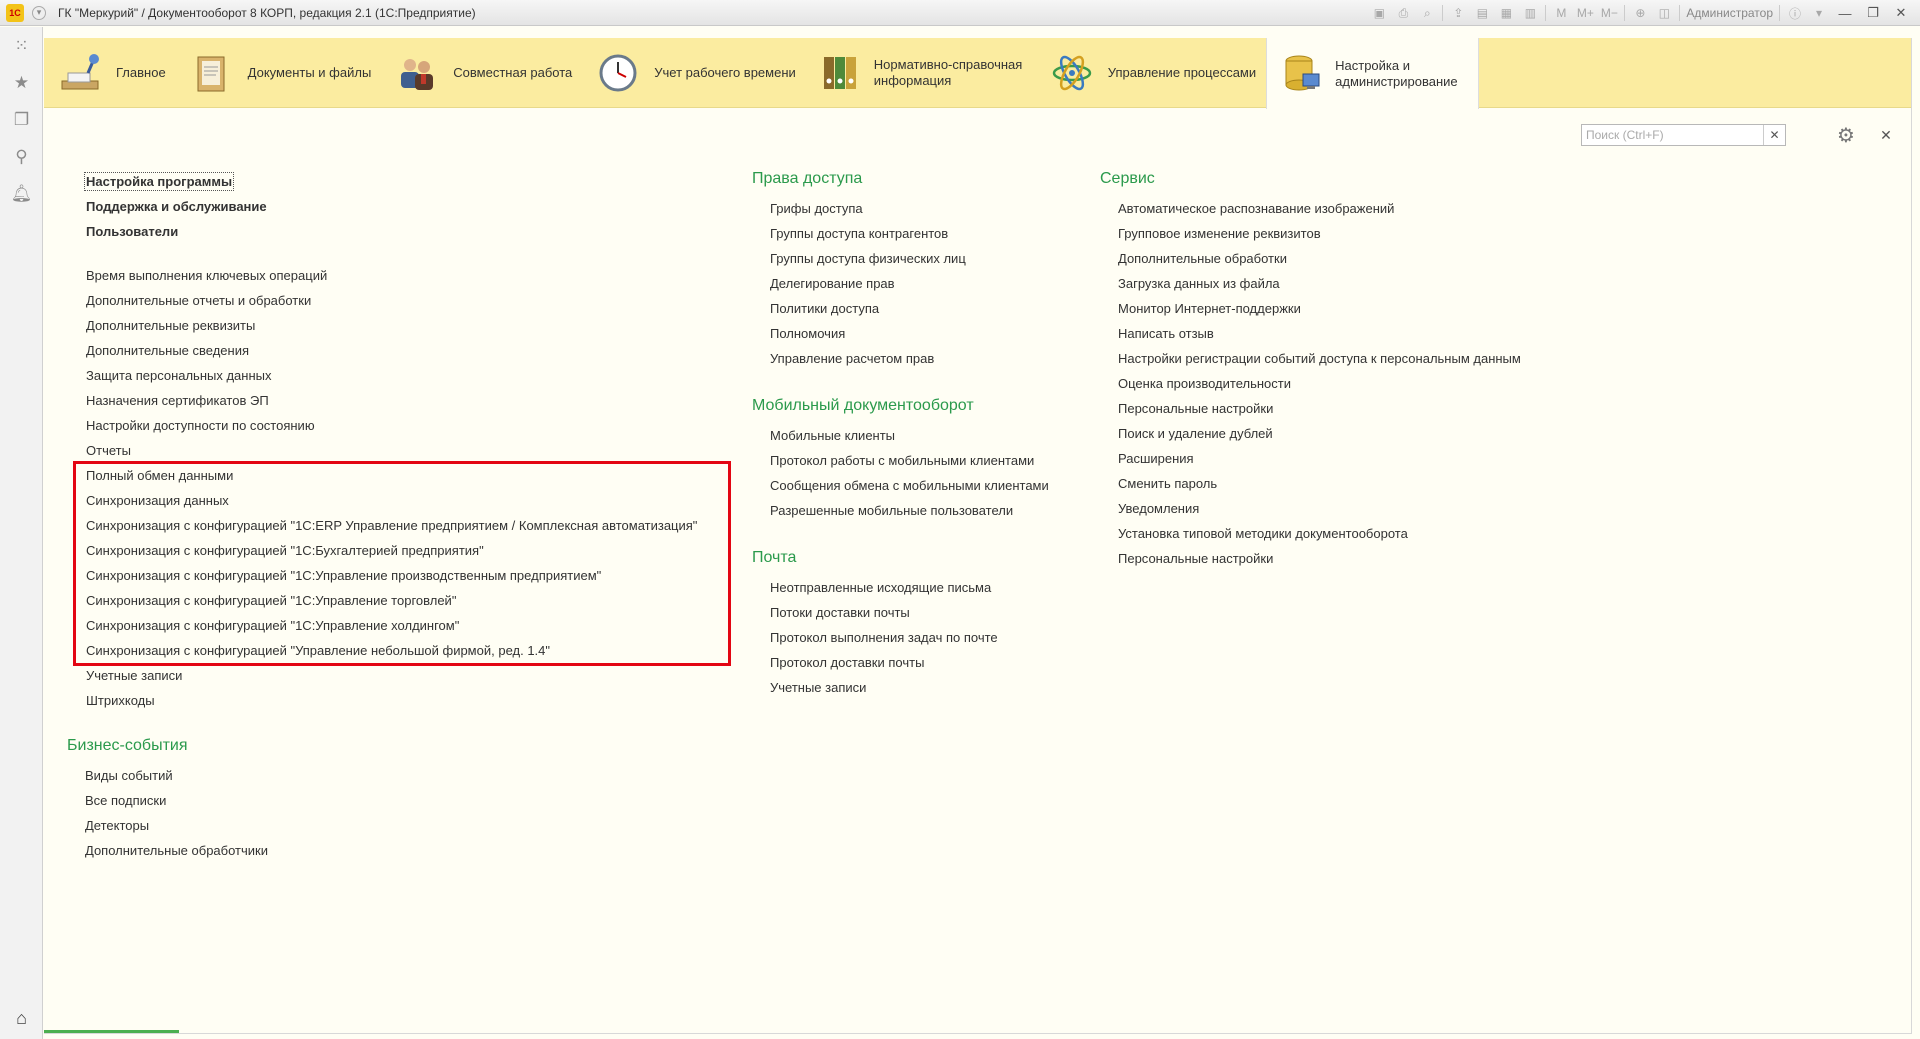 Image resolution: width=1920 pixels, height=1039 pixels. I want to click on list-item: Сменить пароль, so click(1319, 483).